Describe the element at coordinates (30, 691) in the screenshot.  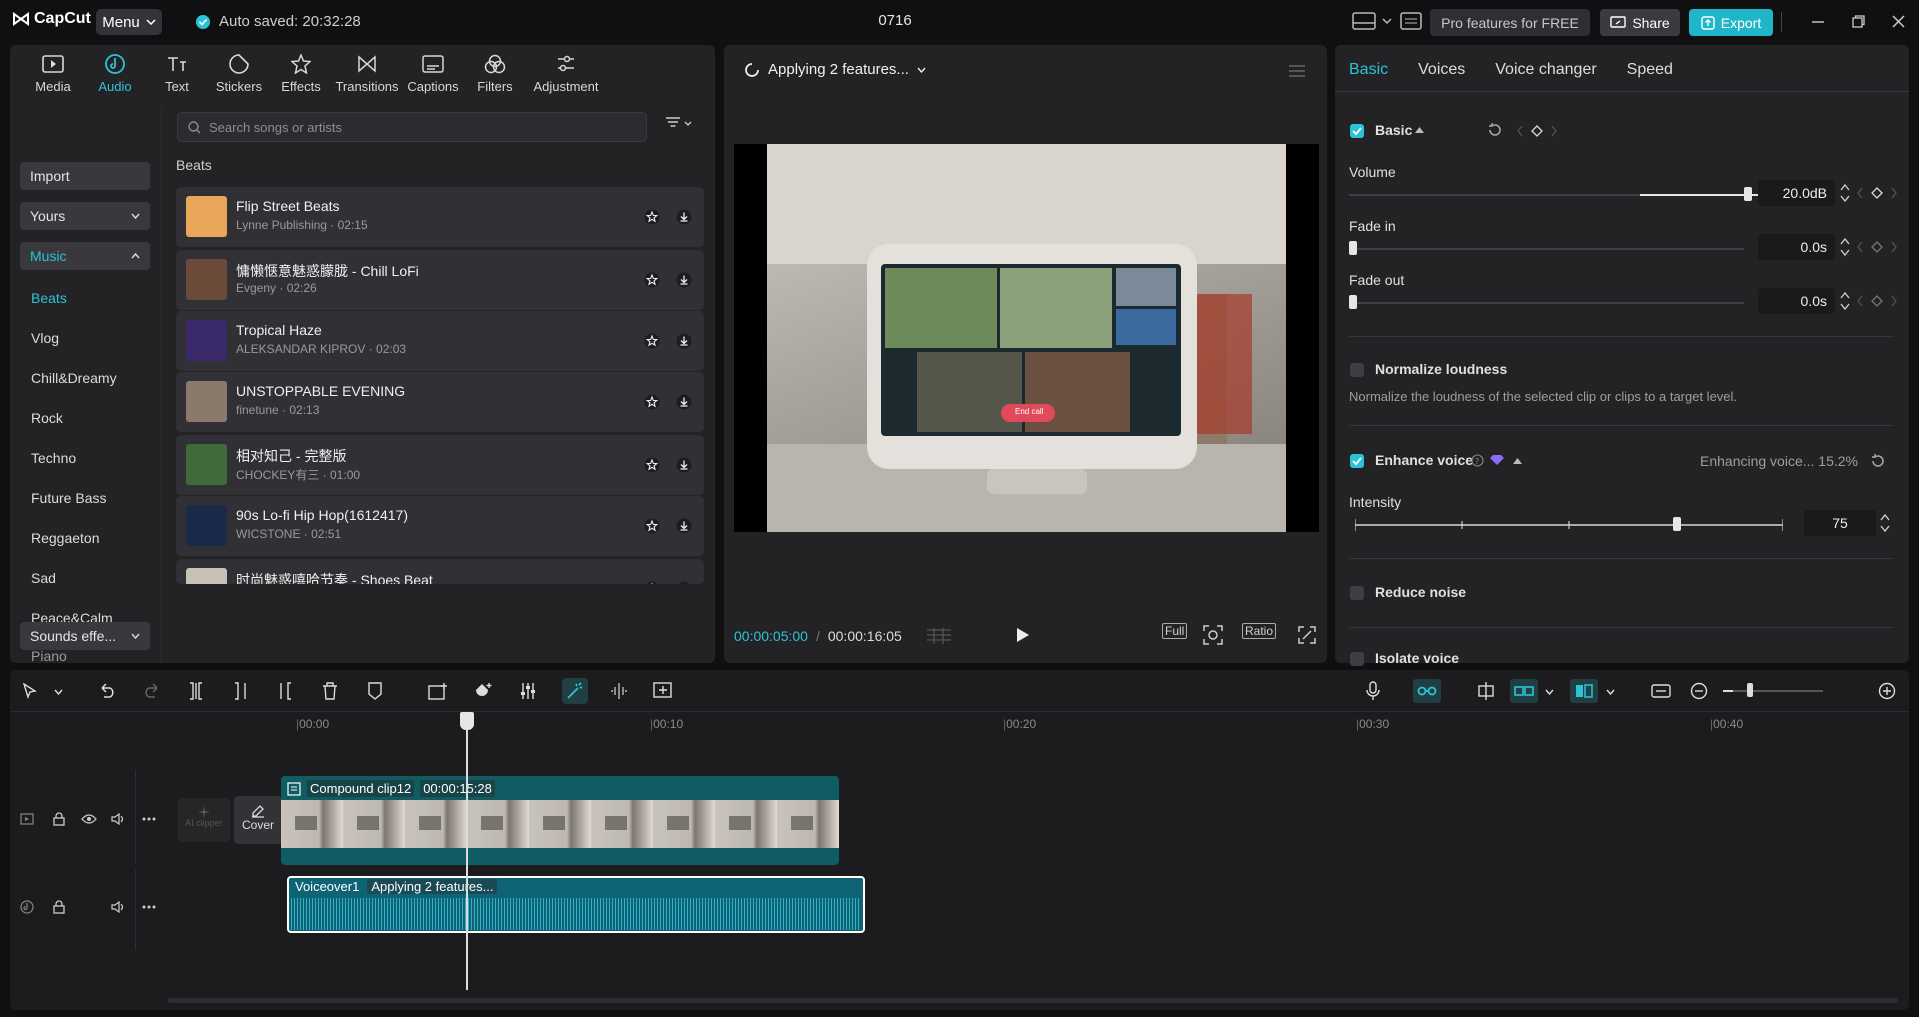
I see `select-cursor-icon` at that location.